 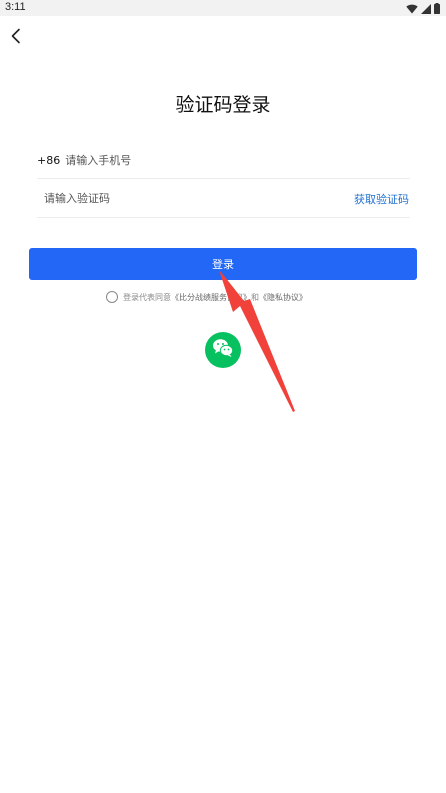 What do you see at coordinates (437, 9) in the screenshot?
I see `battery-icon` at bounding box center [437, 9].